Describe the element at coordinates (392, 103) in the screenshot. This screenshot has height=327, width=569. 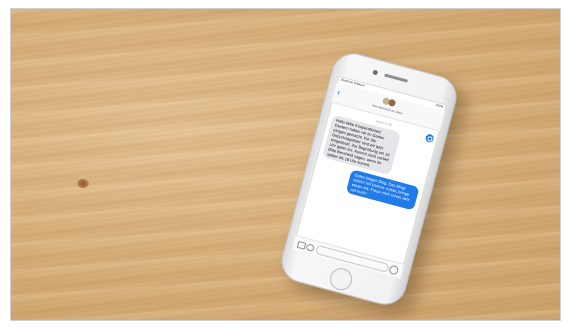
I see `avatar` at that location.